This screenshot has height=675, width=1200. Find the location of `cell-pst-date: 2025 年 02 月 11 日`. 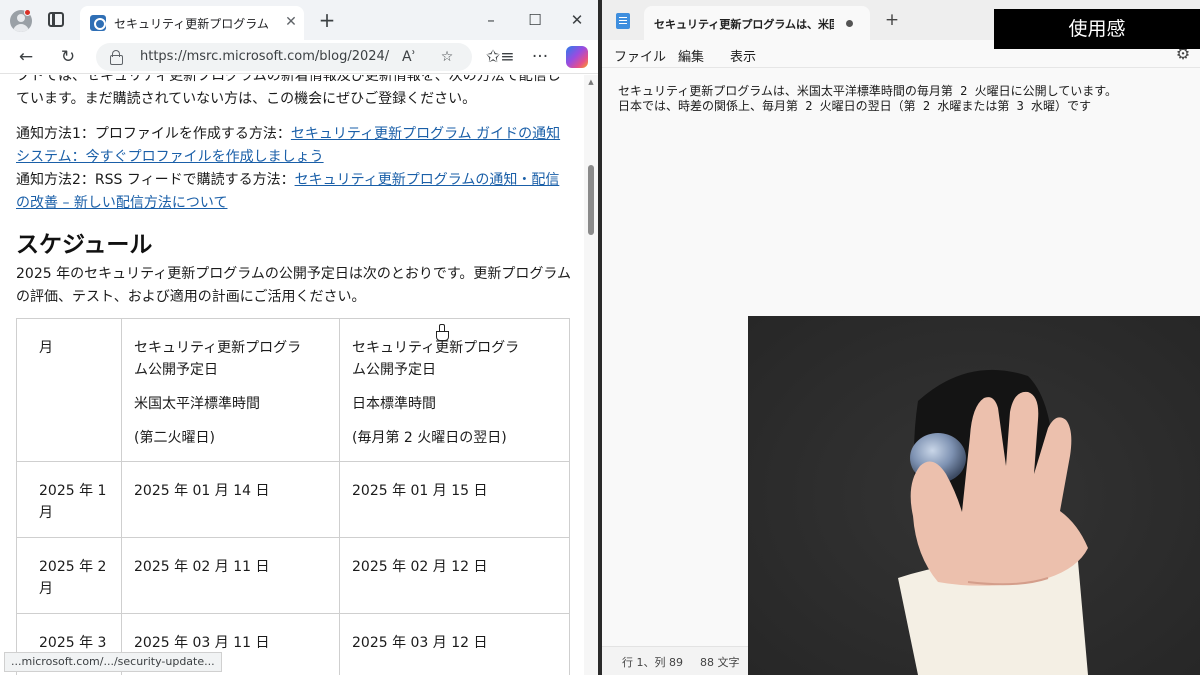

cell-pst-date: 2025 年 02 月 11 日 is located at coordinates (230, 575).